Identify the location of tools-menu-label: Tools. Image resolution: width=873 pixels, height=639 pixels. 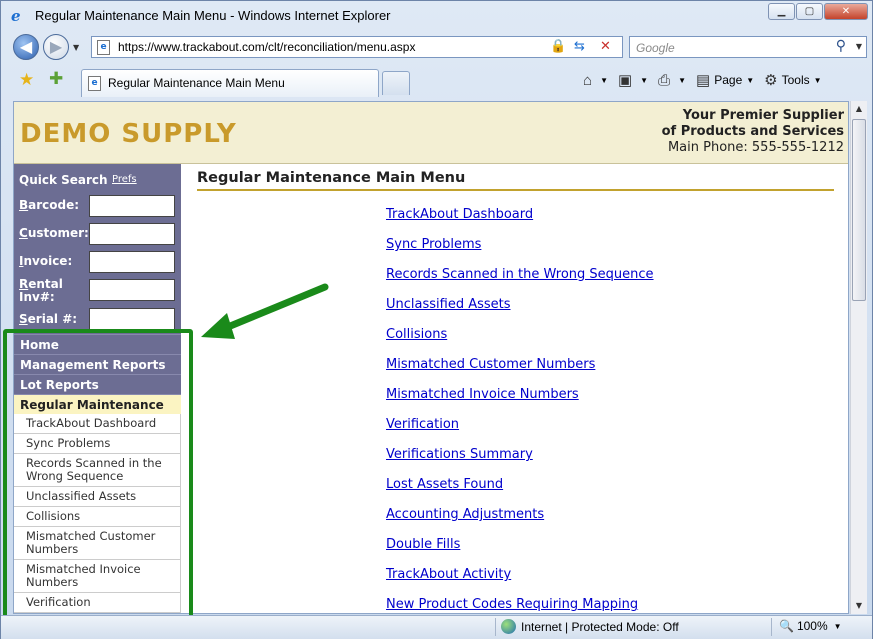
(795, 80).